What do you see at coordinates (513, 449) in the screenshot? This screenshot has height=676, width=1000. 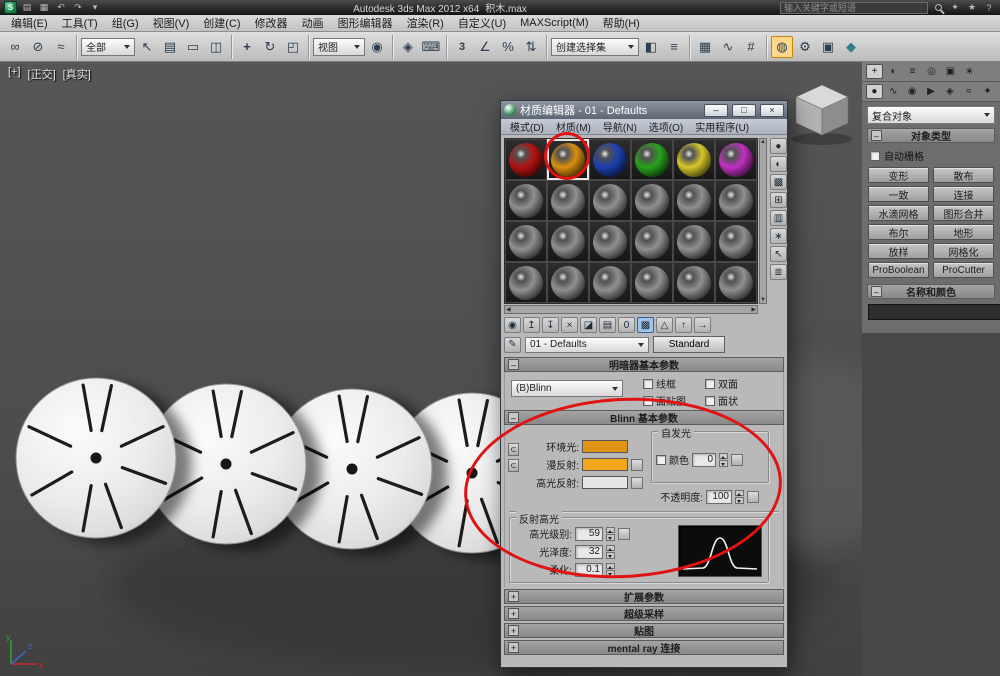 I see `lock-ambient-diffuse-icon: ⊂` at bounding box center [513, 449].